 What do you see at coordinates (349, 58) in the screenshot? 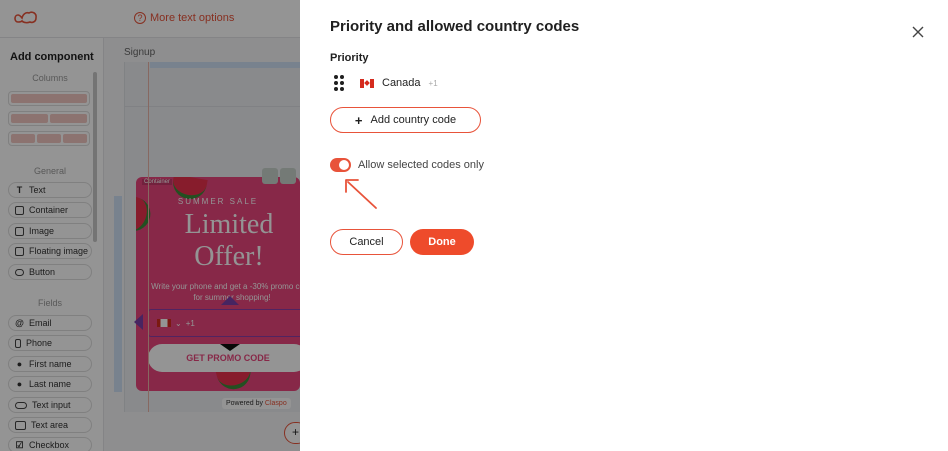
I see `priority-label: Priority` at bounding box center [349, 58].